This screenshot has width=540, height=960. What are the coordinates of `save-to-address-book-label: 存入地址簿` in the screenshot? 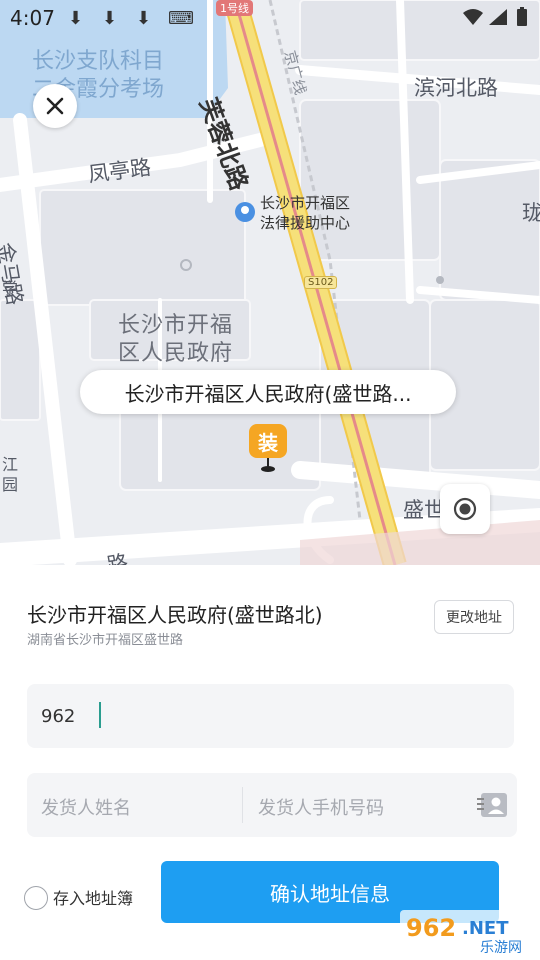 It's located at (93, 897).